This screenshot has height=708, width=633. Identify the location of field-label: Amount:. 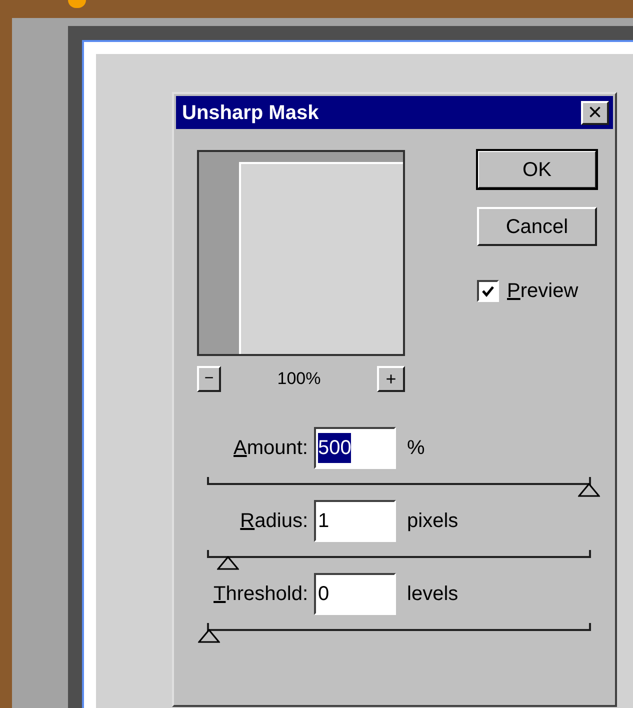
(270, 448).